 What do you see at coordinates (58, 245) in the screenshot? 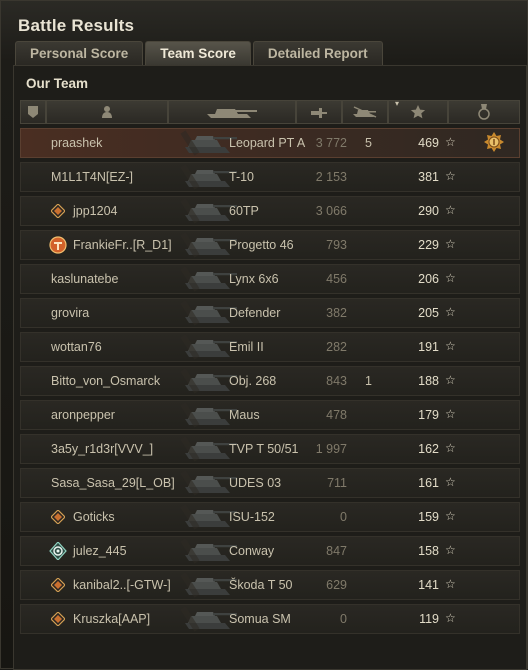
I see `clan-rank-icon` at bounding box center [58, 245].